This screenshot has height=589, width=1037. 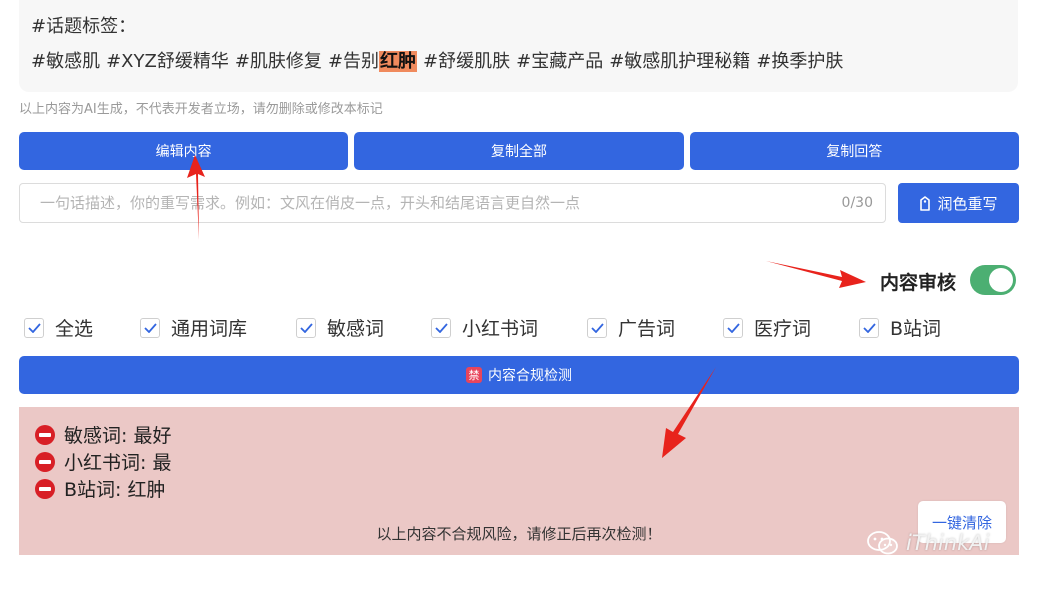 What do you see at coordinates (441, 203) in the screenshot?
I see `rewrite-request-input` at bounding box center [441, 203].